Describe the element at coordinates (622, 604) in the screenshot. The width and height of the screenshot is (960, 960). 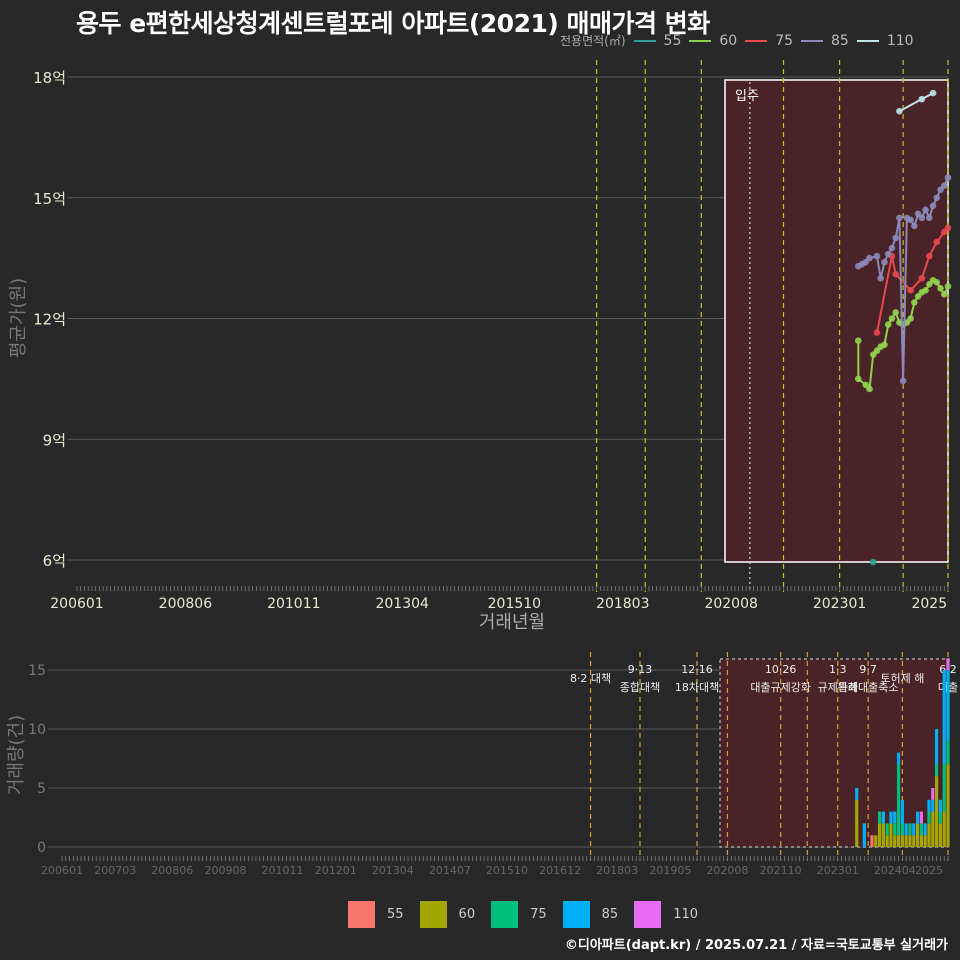
I see `x-tick-label: 201803` at that location.